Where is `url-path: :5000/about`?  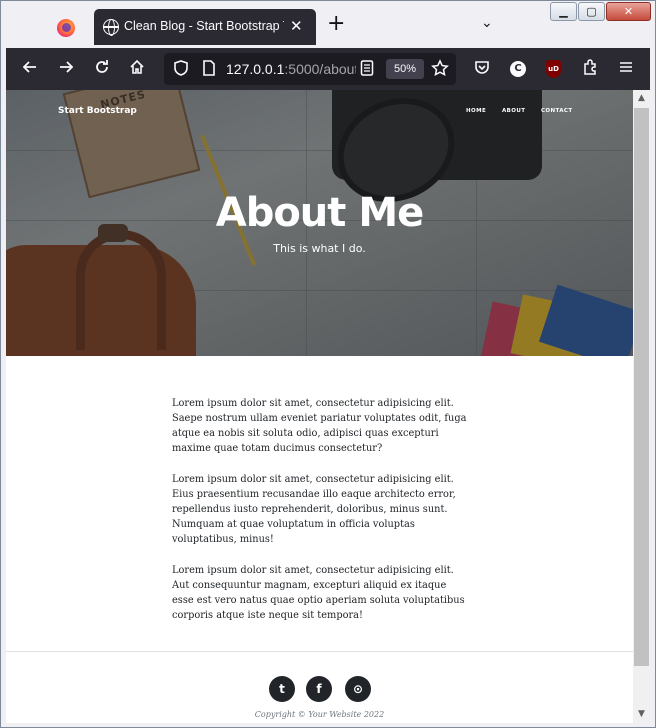 url-path: :5000/about is located at coordinates (320, 69).